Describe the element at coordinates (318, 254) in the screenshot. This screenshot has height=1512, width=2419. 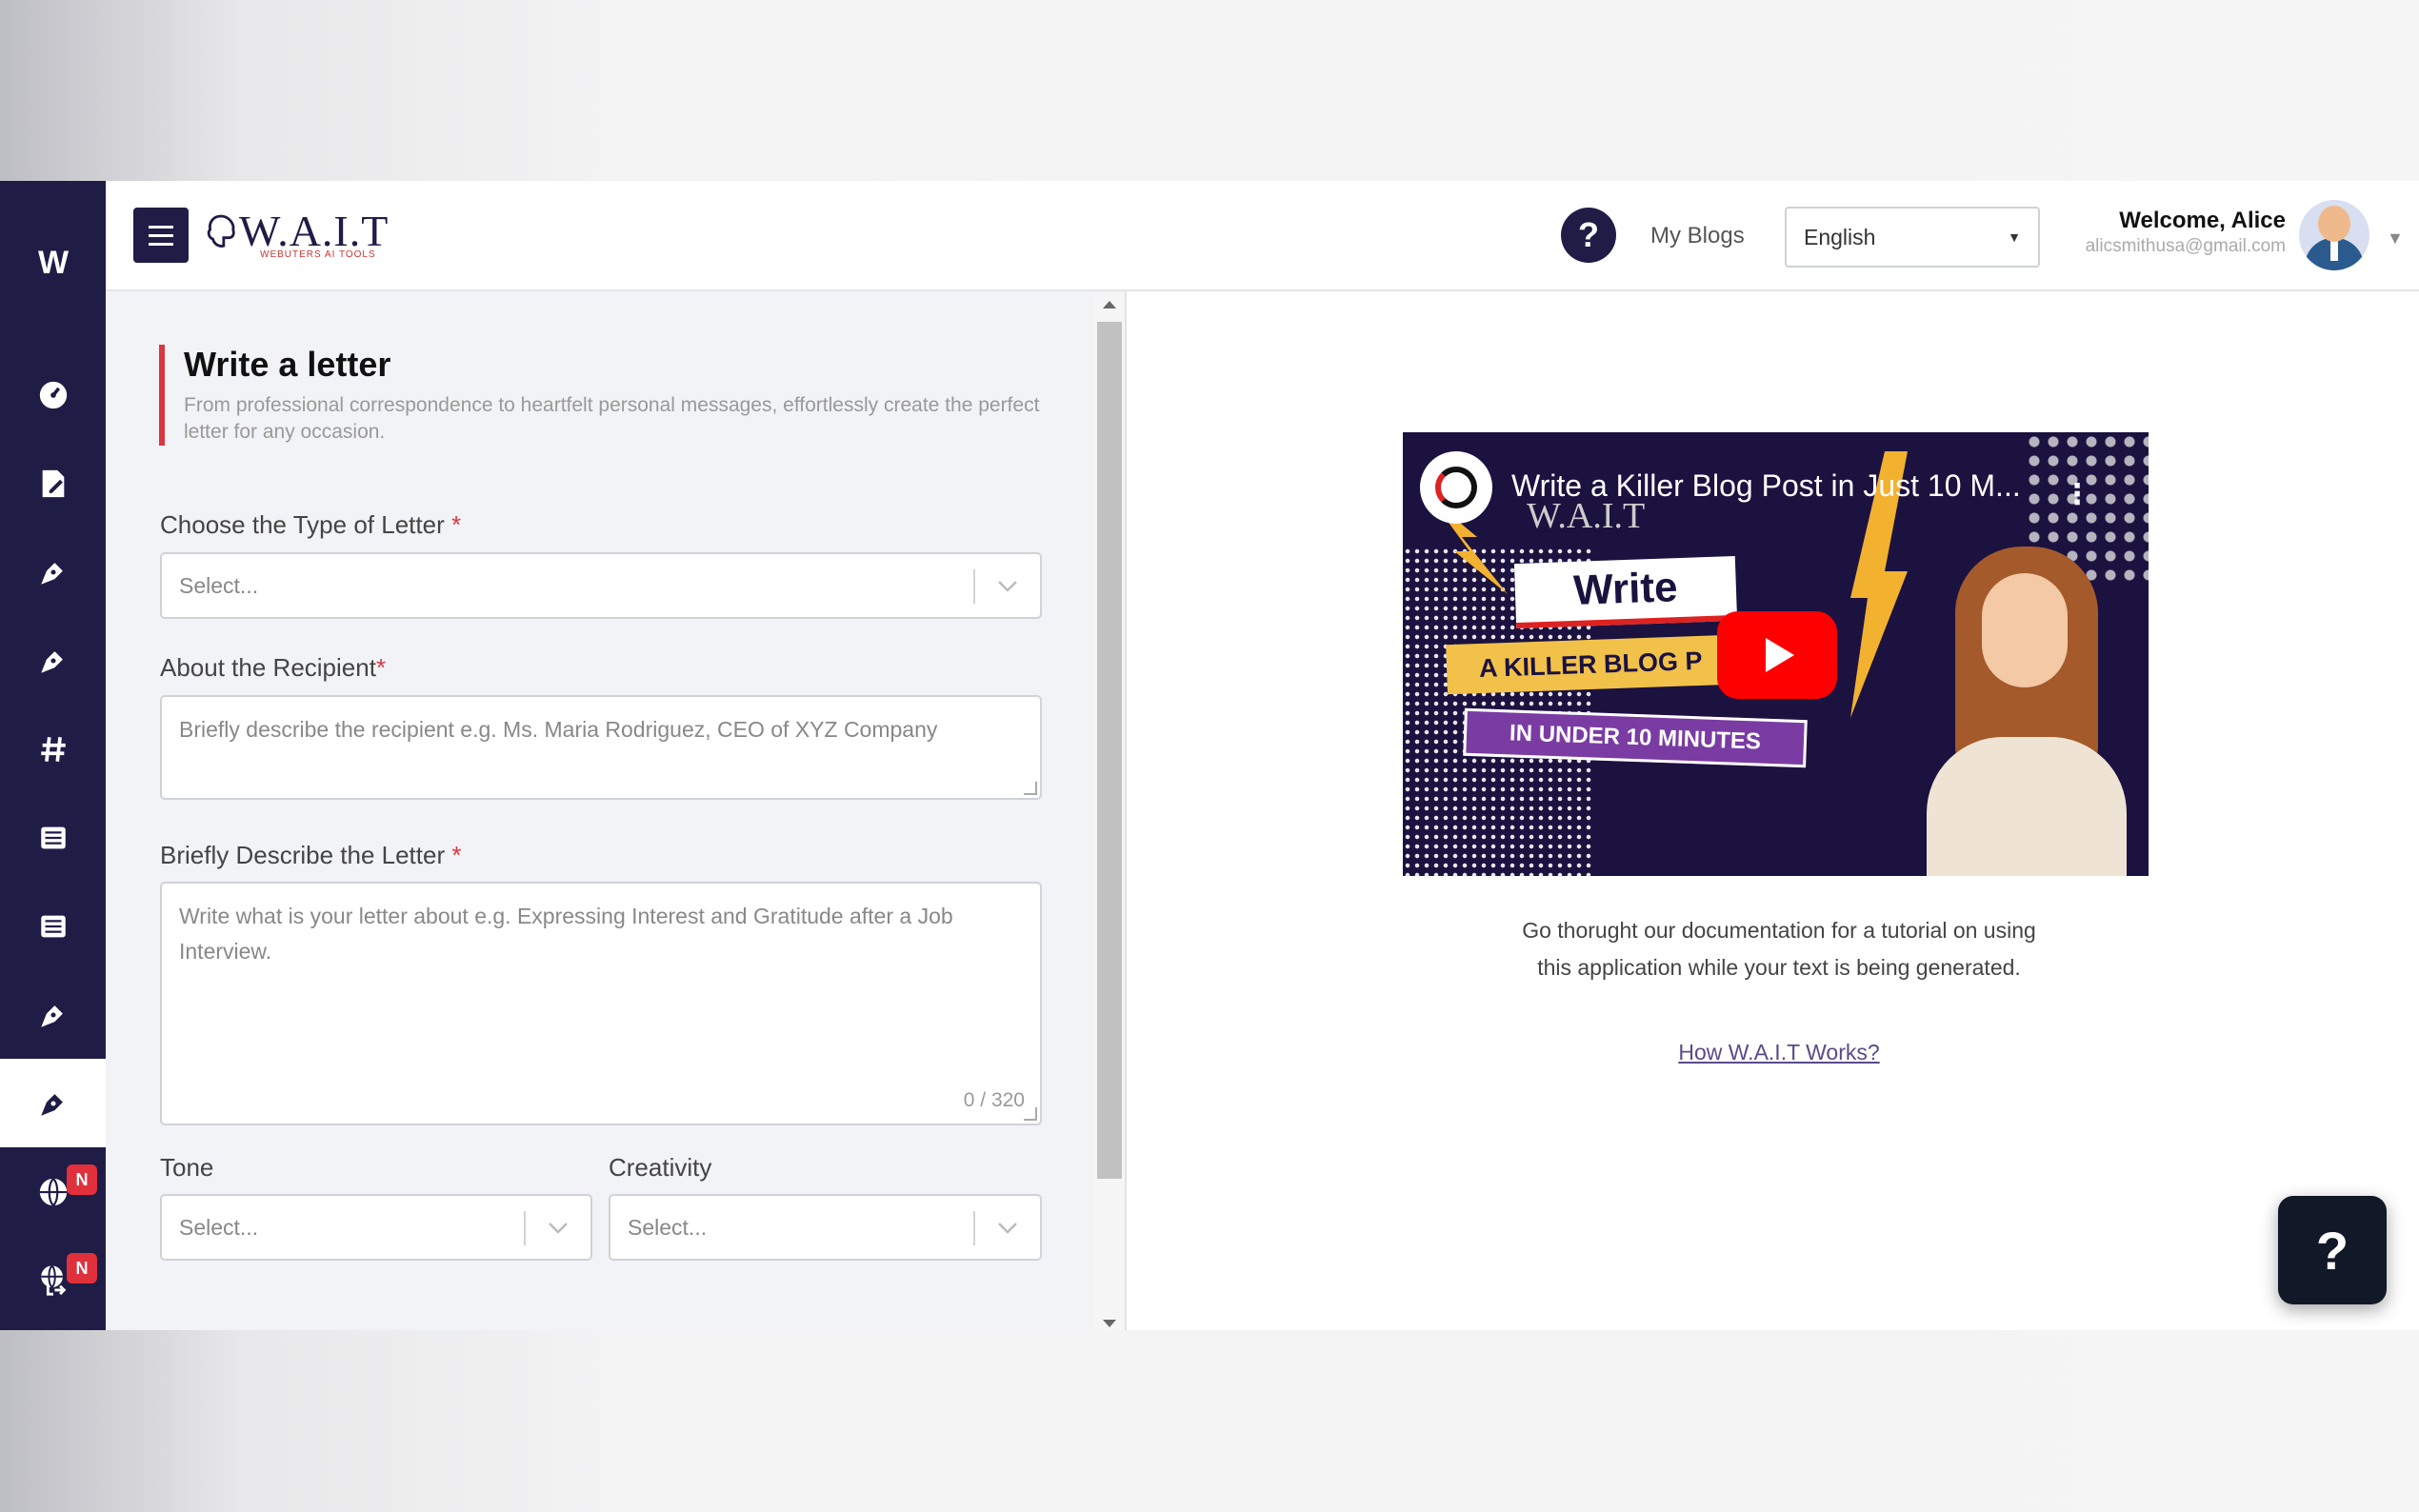
I see `brand-subtitle: WEBUTERS AI TOOLS` at that location.